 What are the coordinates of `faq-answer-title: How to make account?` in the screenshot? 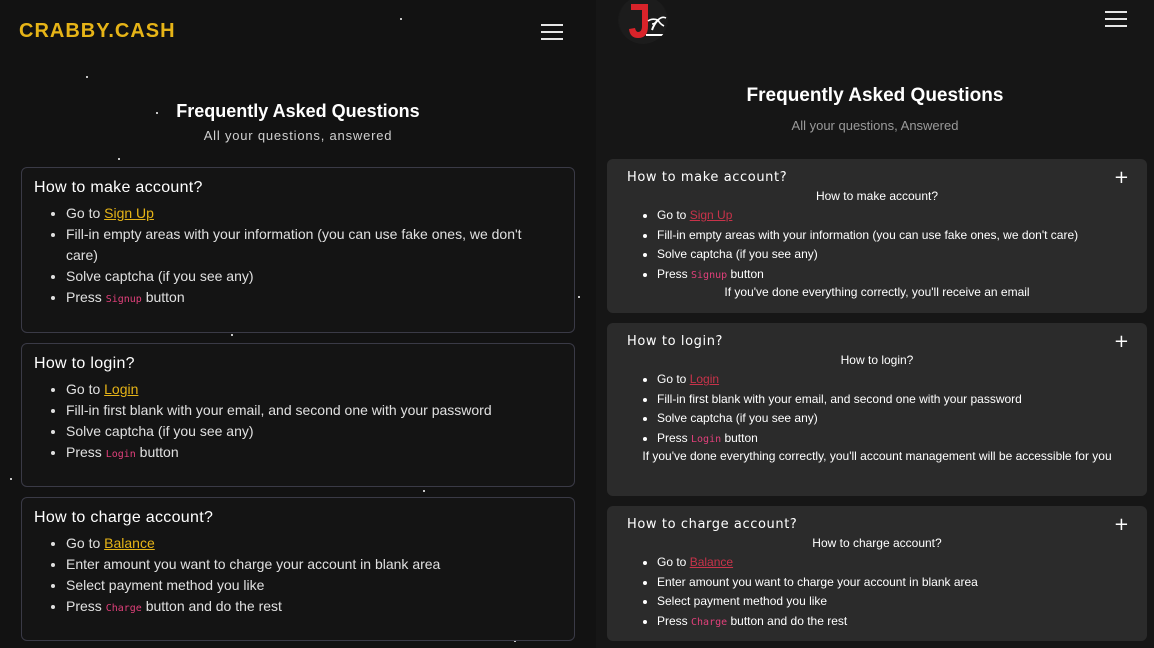 It's located at (877, 196).